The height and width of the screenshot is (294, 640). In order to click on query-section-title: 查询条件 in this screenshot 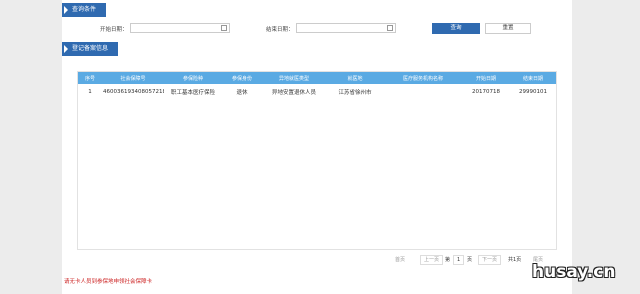, I will do `click(84, 9)`.